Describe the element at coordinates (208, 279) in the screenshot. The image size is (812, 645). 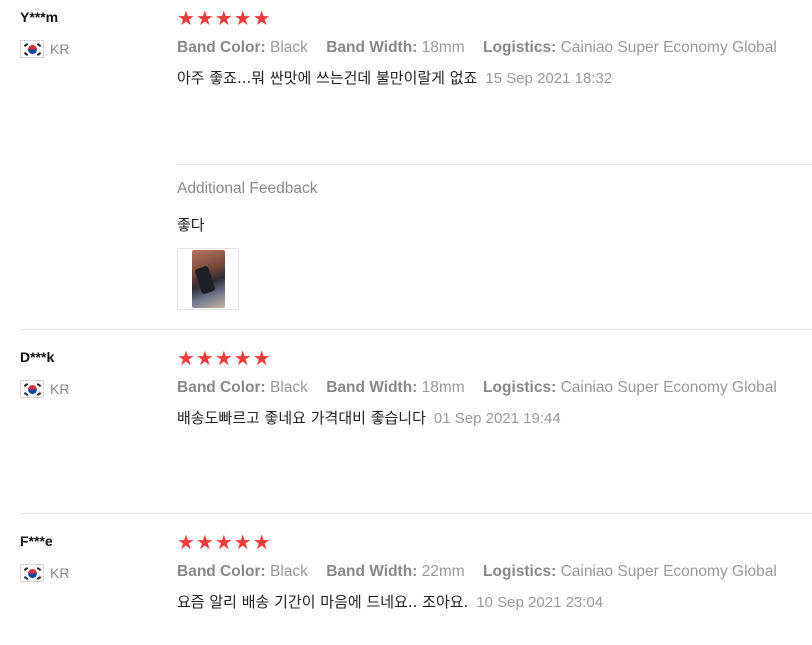
I see `review-photo-thumbnail` at that location.